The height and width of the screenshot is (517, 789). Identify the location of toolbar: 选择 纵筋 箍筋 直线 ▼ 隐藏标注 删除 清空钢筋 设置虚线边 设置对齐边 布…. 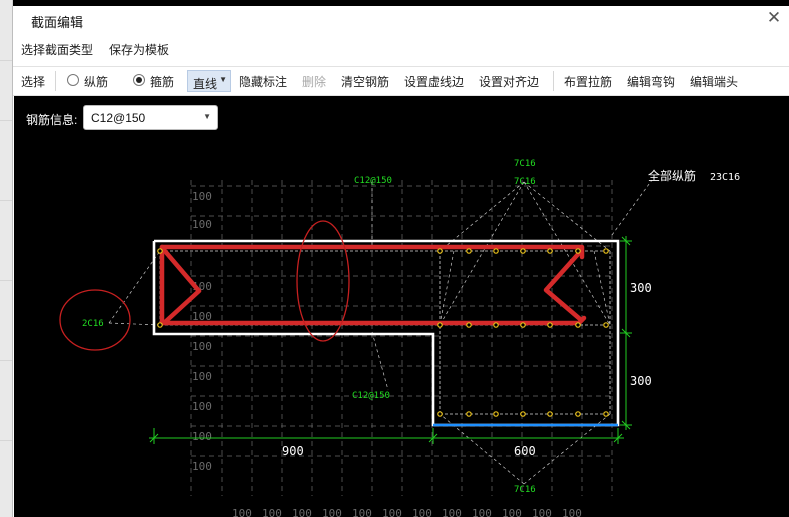
(401, 81).